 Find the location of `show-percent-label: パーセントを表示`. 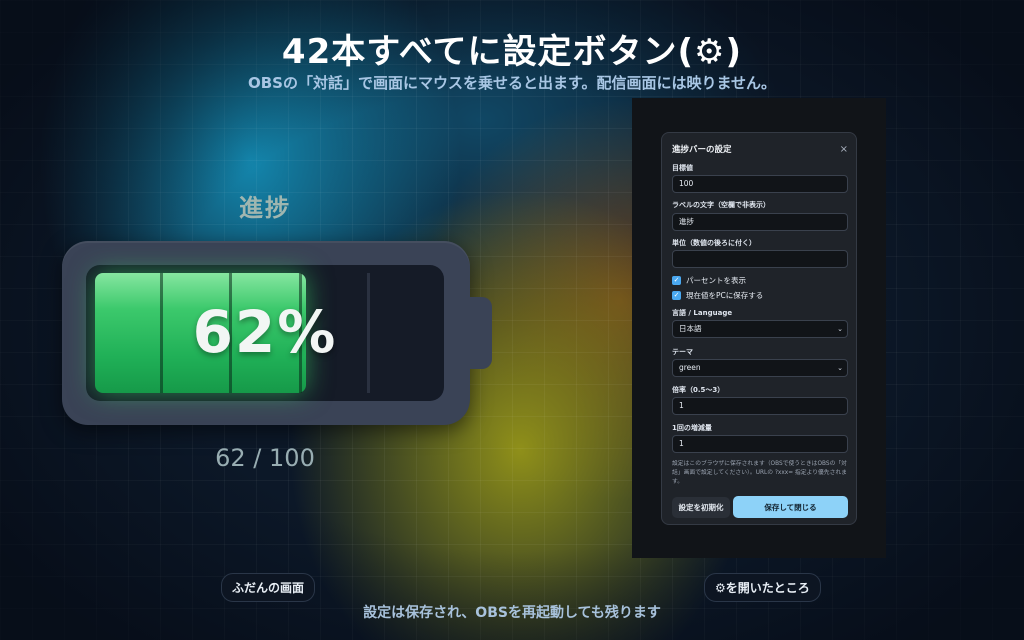

show-percent-label: パーセントを表示 is located at coordinates (716, 280).